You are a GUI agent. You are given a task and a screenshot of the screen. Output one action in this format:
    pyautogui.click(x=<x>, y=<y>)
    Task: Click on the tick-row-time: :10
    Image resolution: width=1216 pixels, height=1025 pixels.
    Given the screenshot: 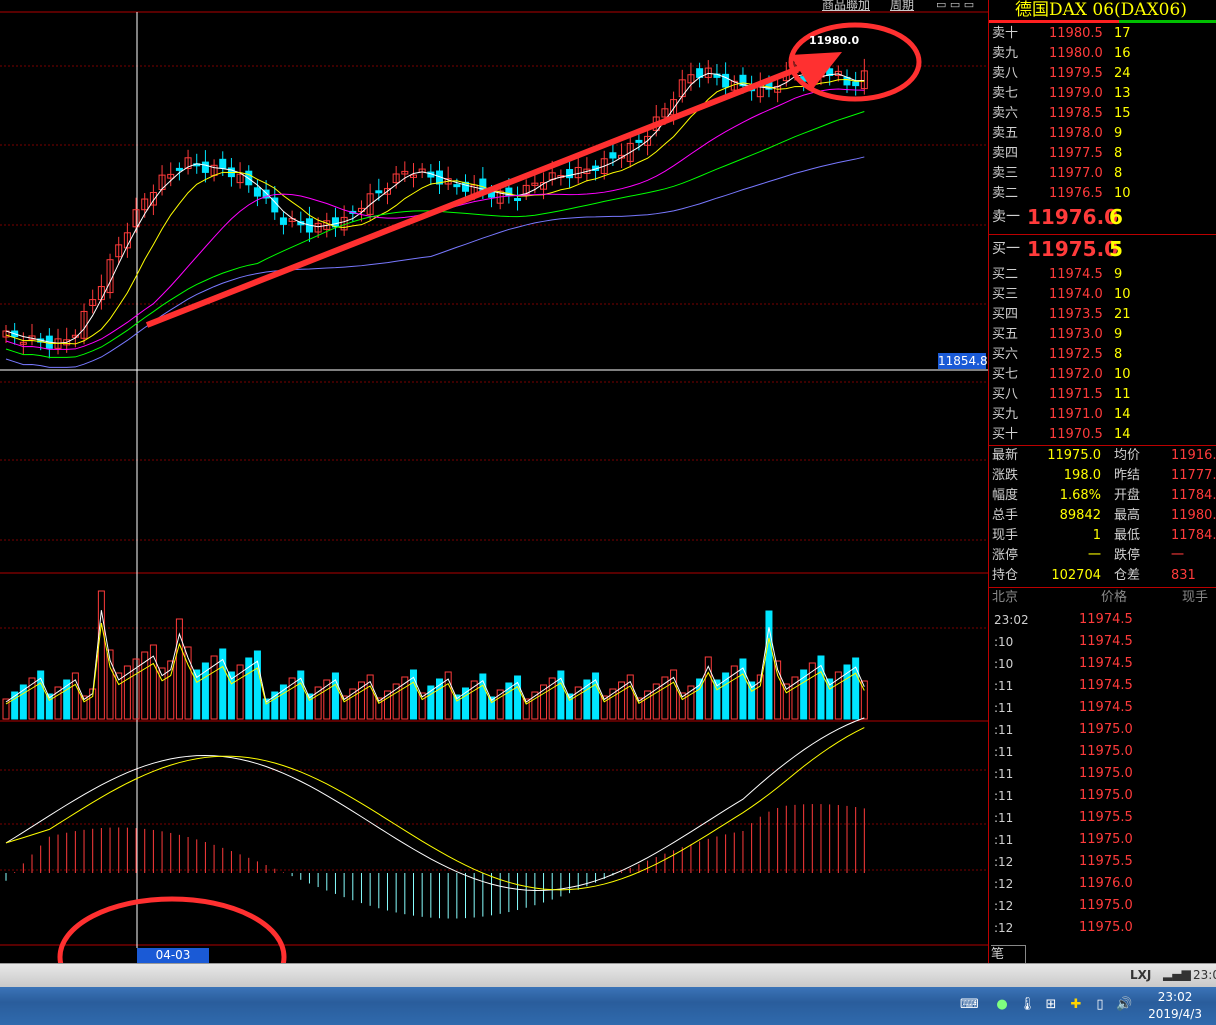 What is the action you would take?
    pyautogui.click(x=1004, y=664)
    